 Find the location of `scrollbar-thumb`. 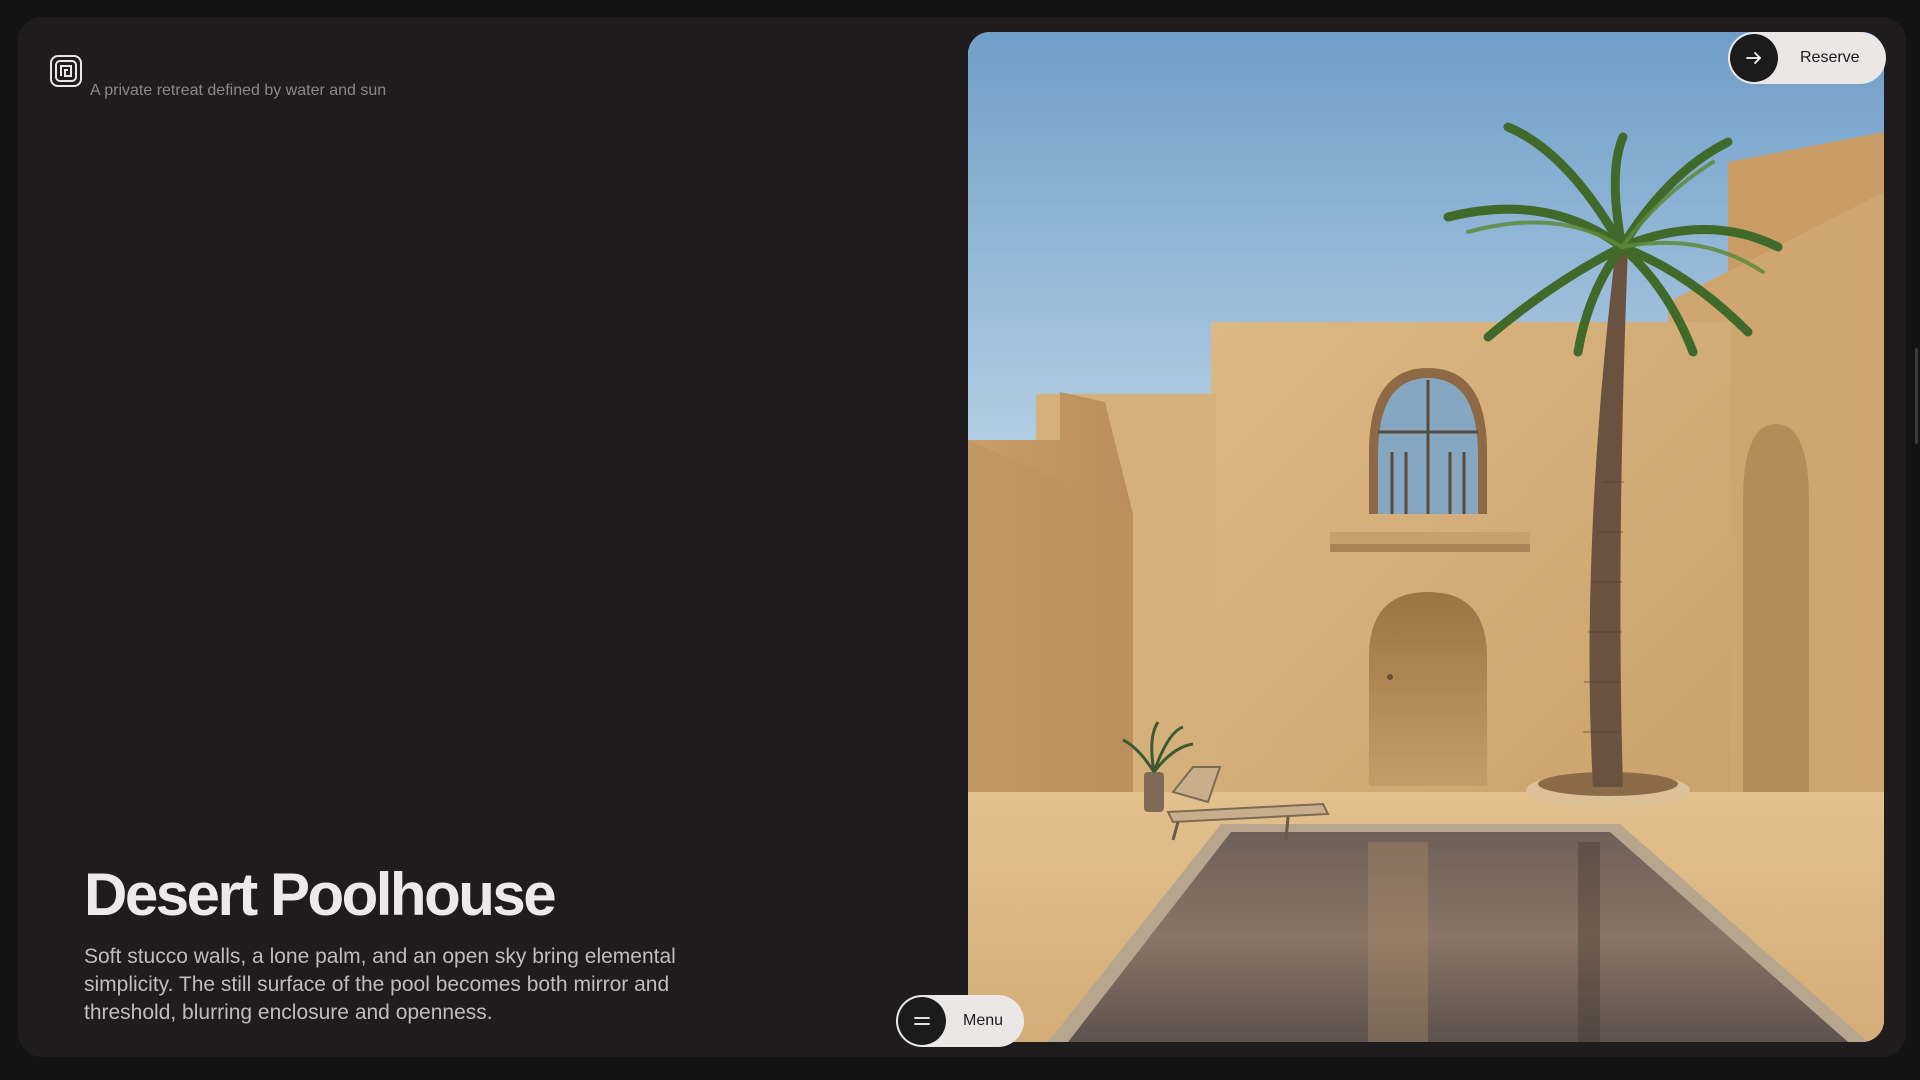

scrollbar-thumb is located at coordinates (1916, 396).